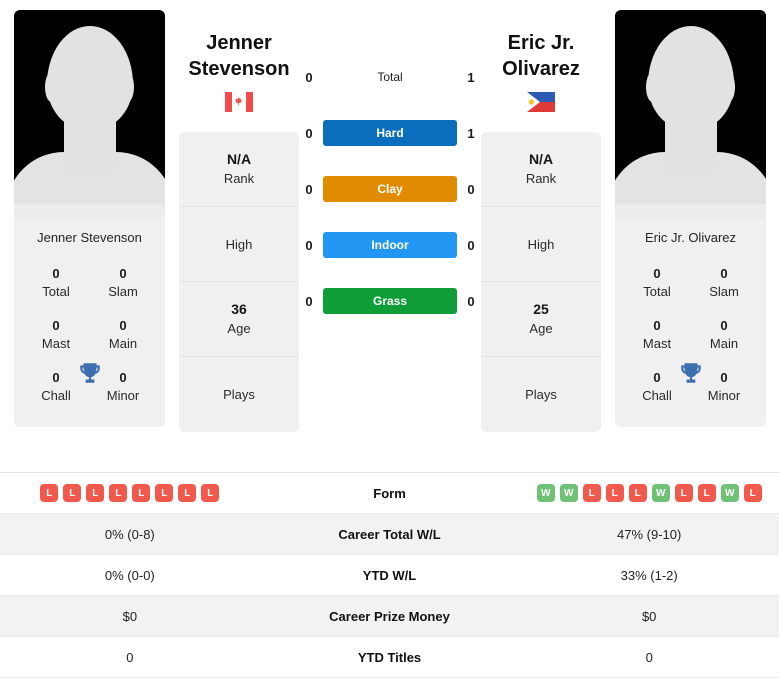  I want to click on right-plays-label: Plays, so click(541, 394).